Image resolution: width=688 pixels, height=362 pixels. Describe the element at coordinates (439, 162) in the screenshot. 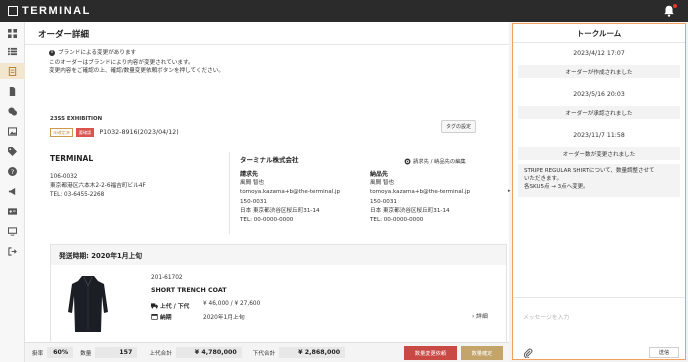

I see `edit-address-label: 請求先 / 納品先の編集` at that location.